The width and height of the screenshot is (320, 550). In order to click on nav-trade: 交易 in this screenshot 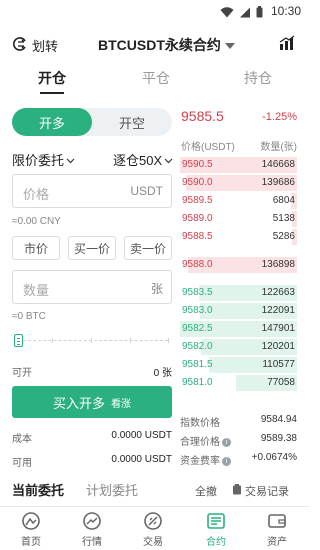, I will do `click(153, 529)`.